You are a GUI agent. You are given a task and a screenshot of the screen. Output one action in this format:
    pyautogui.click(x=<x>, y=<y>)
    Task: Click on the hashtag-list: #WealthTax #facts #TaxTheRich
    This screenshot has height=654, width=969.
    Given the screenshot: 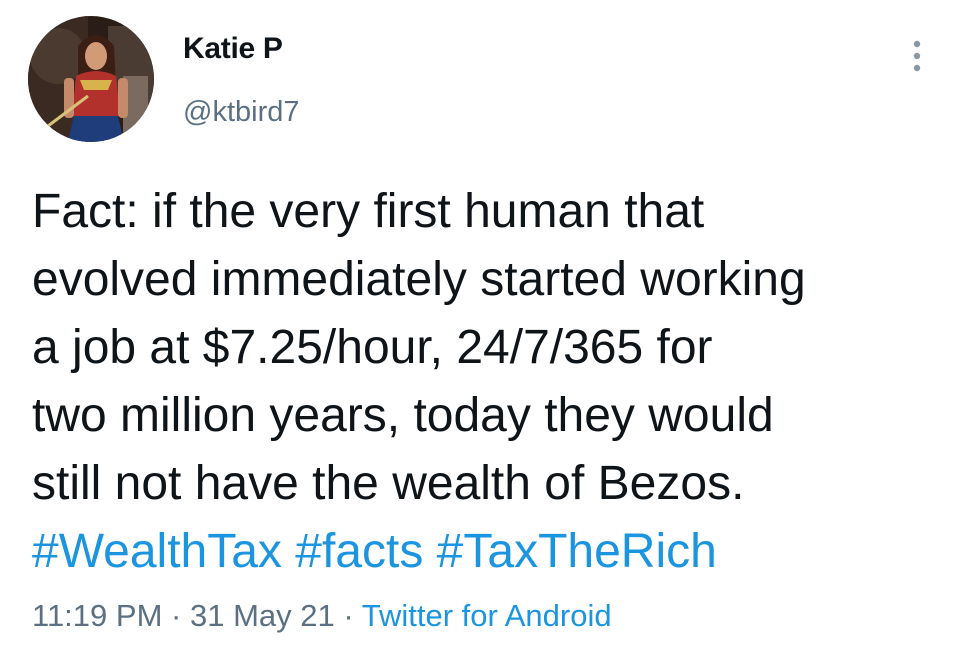 What is the action you would take?
    pyautogui.click(x=487, y=552)
    